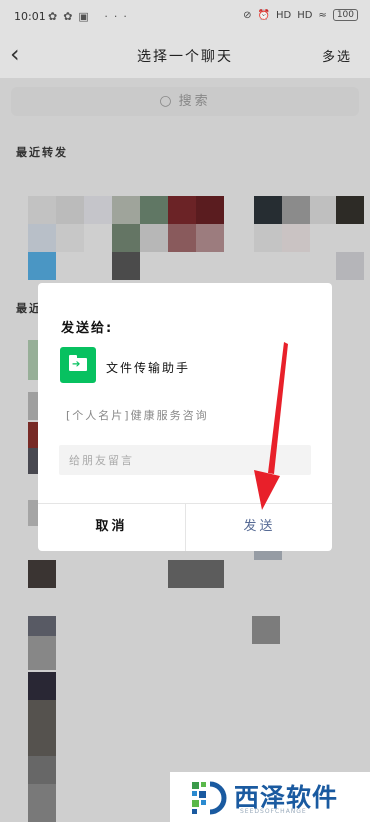 The width and height of the screenshot is (370, 822). I want to click on red-arrow-icon, so click(271, 426).